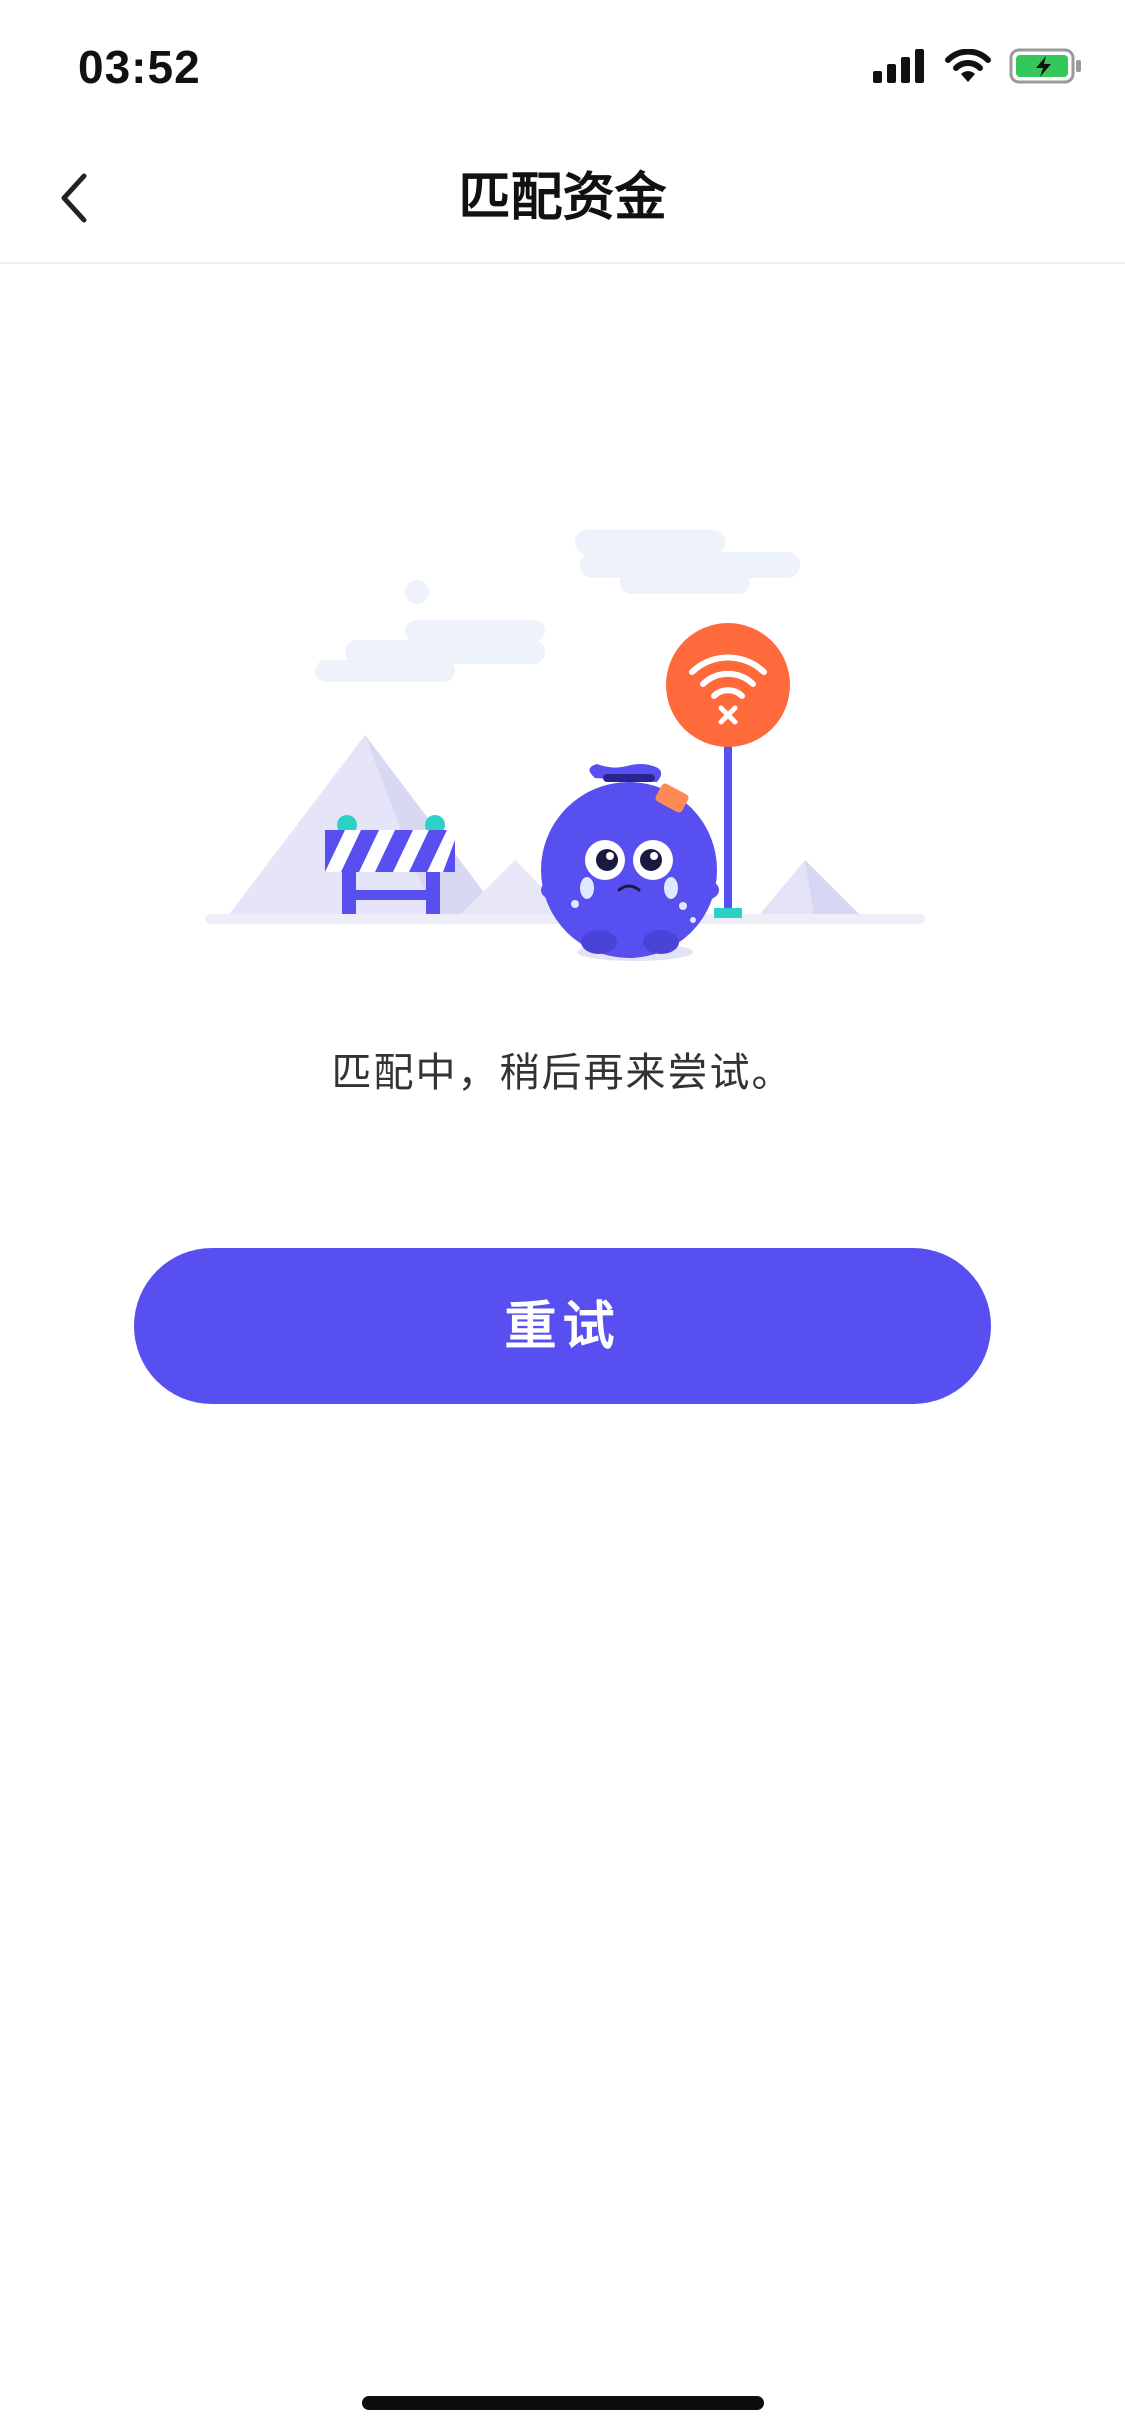 The width and height of the screenshot is (1125, 2436). What do you see at coordinates (565, 750) in the screenshot?
I see `error-illustration` at bounding box center [565, 750].